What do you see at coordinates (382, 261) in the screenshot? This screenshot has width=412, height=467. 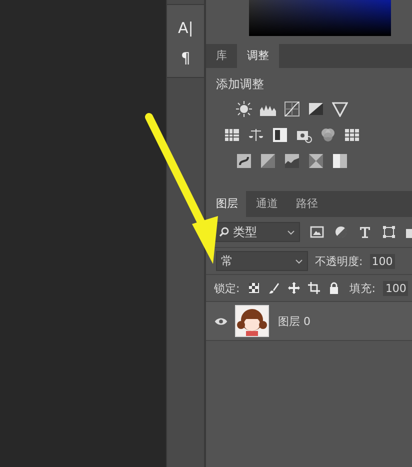 I see `opacity-field: 100` at bounding box center [382, 261].